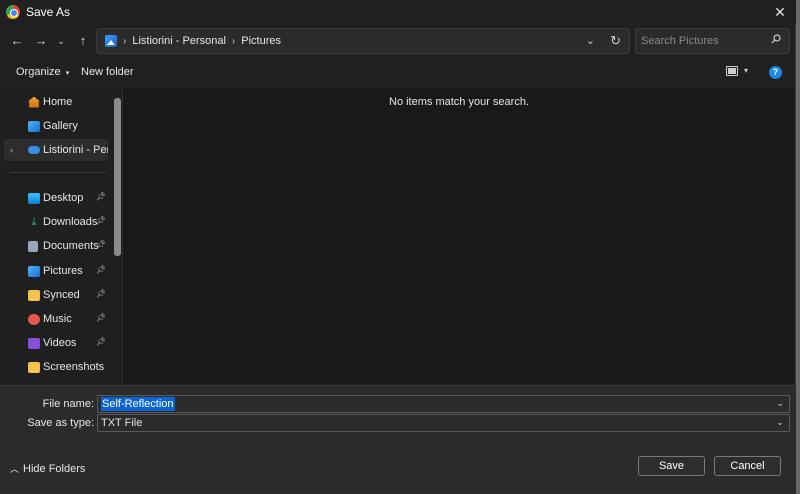 The image size is (800, 494). What do you see at coordinates (398, 72) in the screenshot?
I see `command-bar: Organize ▾ New folder ▾` at bounding box center [398, 72].